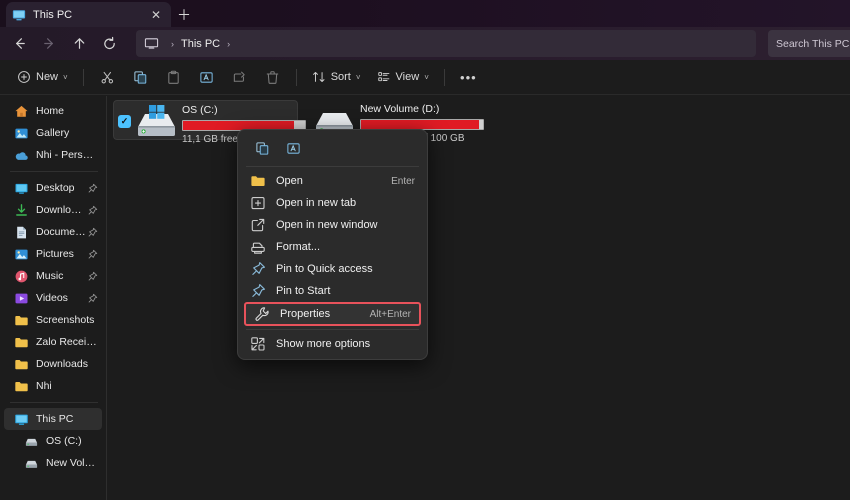  I want to click on cut-button, so click(107, 77).